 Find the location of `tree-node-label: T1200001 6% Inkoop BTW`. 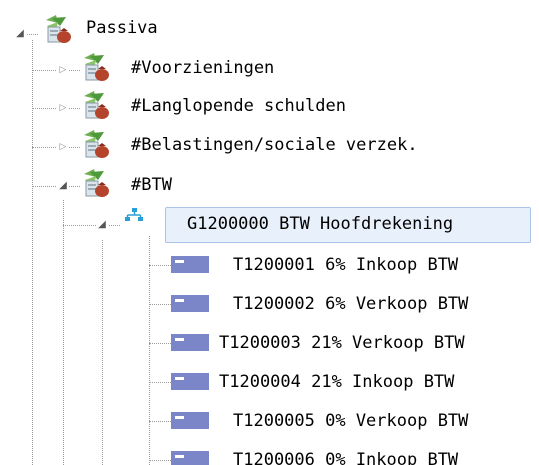

tree-node-label: T1200001 6% Inkoop BTW is located at coordinates (346, 265).